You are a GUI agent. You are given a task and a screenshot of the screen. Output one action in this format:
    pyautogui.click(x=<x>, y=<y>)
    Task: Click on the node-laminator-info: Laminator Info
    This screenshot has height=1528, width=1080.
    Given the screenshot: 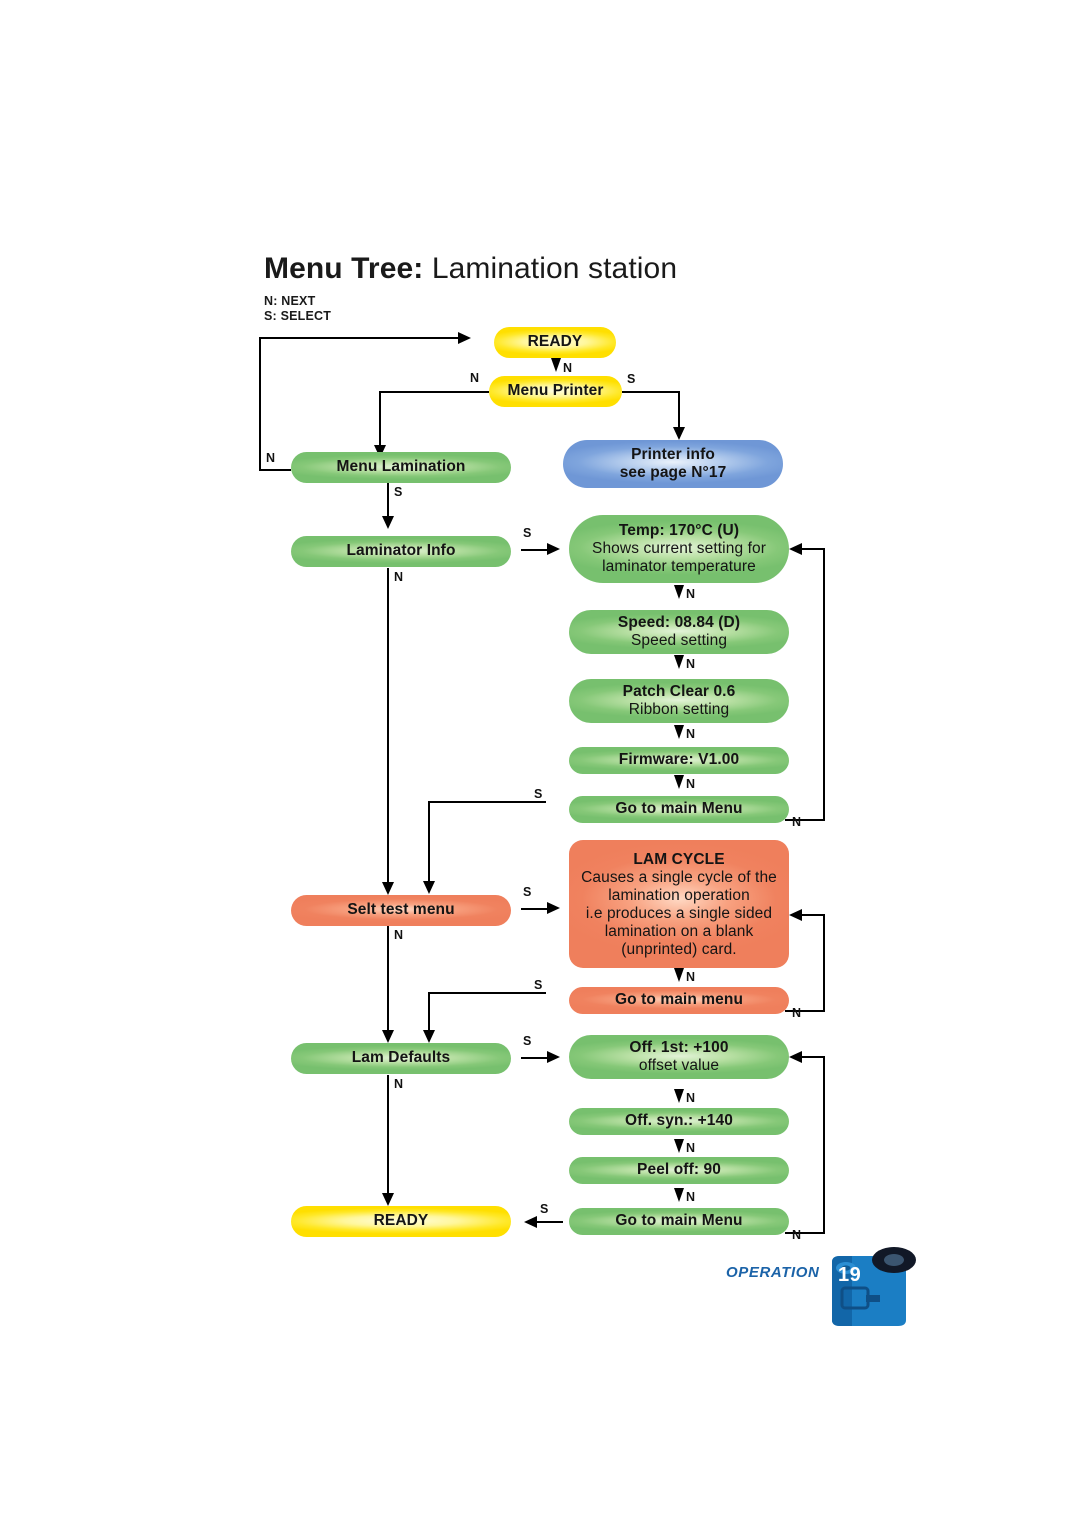 What is the action you would take?
    pyautogui.click(x=401, y=551)
    